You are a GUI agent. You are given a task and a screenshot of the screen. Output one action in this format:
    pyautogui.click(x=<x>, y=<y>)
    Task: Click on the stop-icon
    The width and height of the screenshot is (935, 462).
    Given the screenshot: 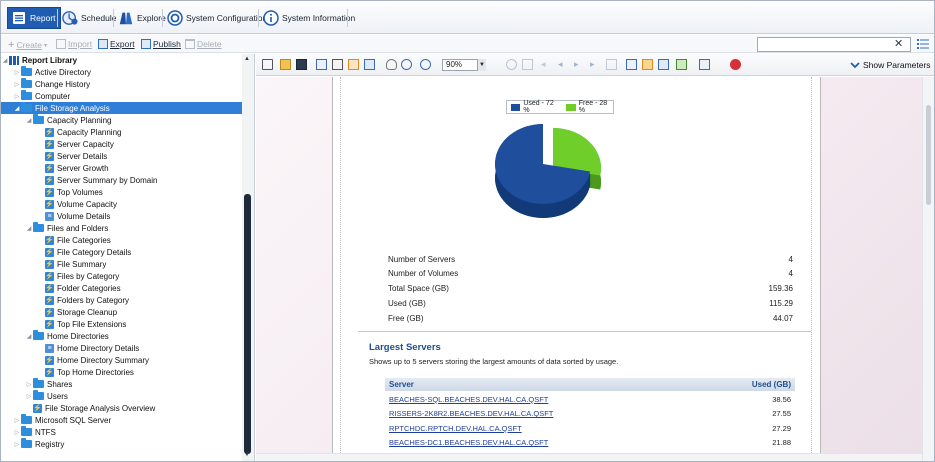 What is the action you would take?
    pyautogui.click(x=611, y=64)
    